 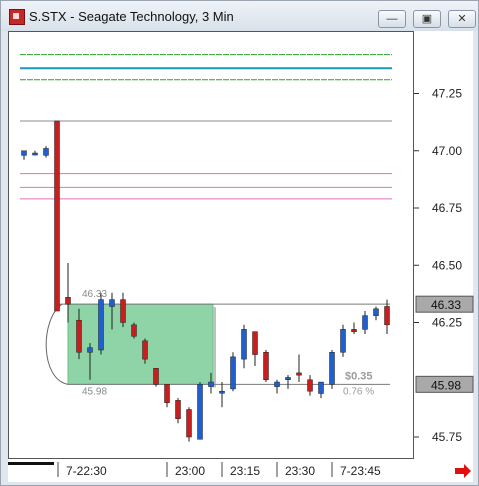 What do you see at coordinates (446, 305) in the screenshot?
I see `last-price-tag-label: 46.33` at bounding box center [446, 305].